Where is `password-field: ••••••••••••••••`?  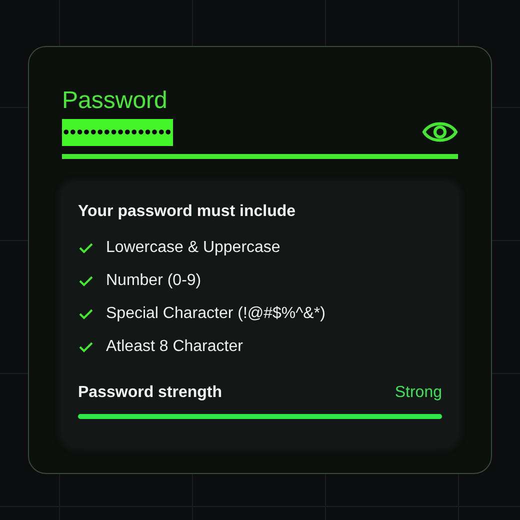
password-field: •••••••••••••••• is located at coordinates (260, 138).